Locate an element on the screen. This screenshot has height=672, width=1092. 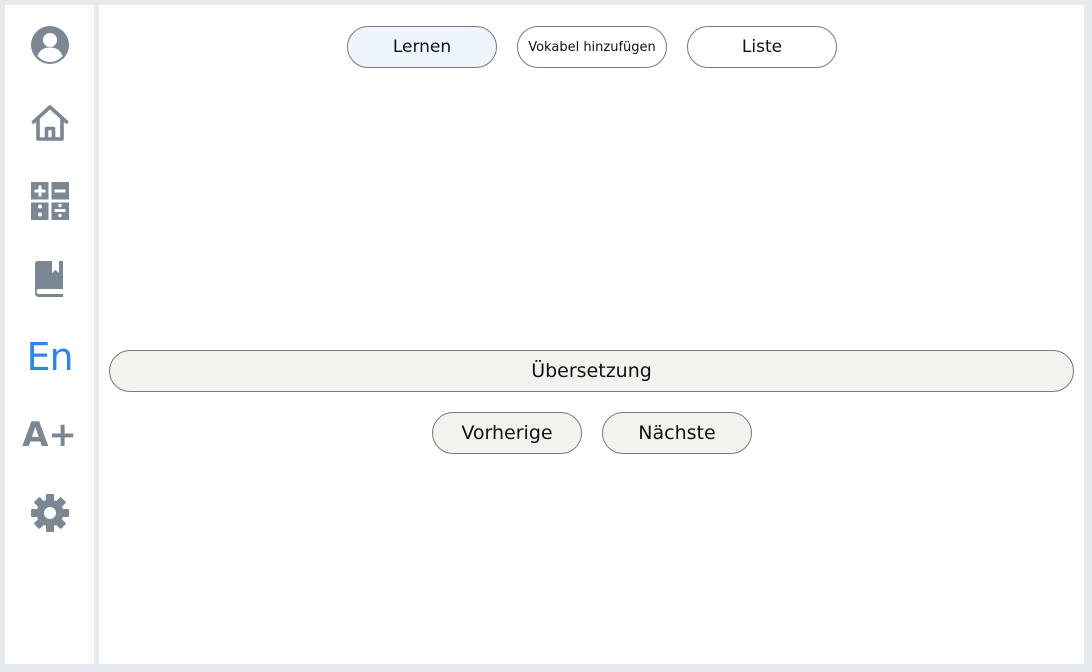
tab-add-vocabulary: Vokabel hinzufügen is located at coordinates (592, 47).